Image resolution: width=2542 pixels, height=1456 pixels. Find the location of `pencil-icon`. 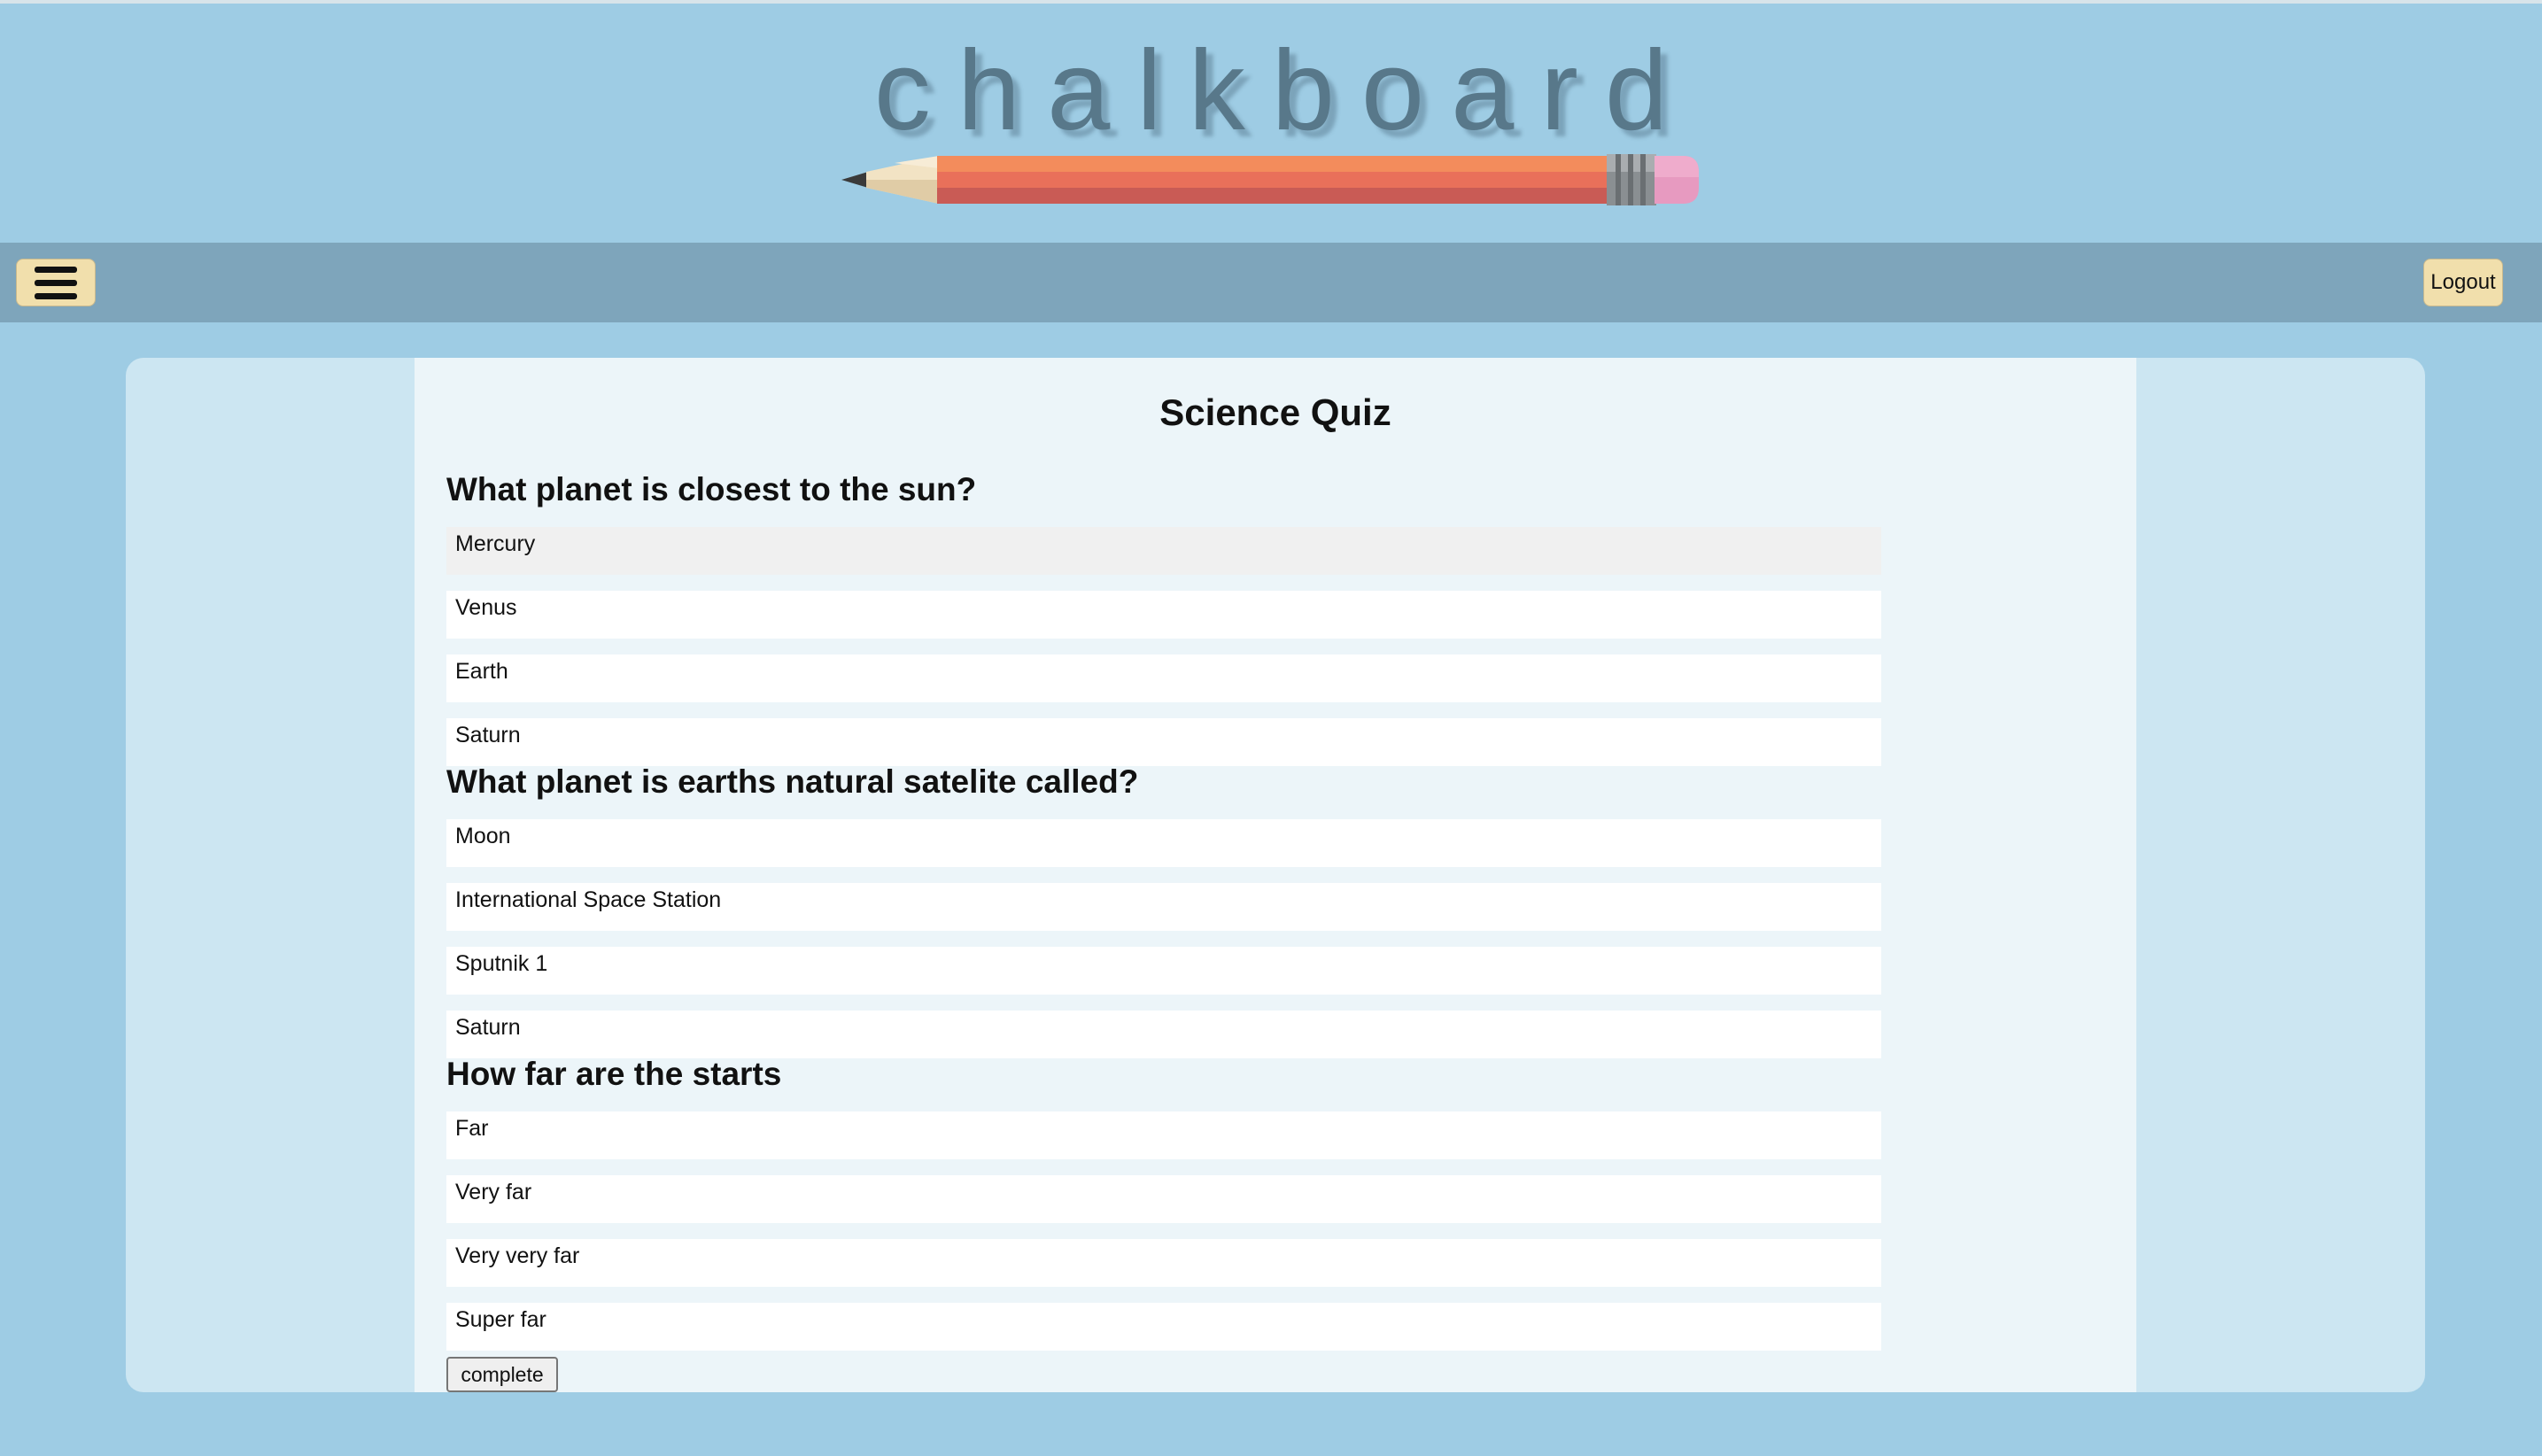

pencil-icon is located at coordinates (1270, 179).